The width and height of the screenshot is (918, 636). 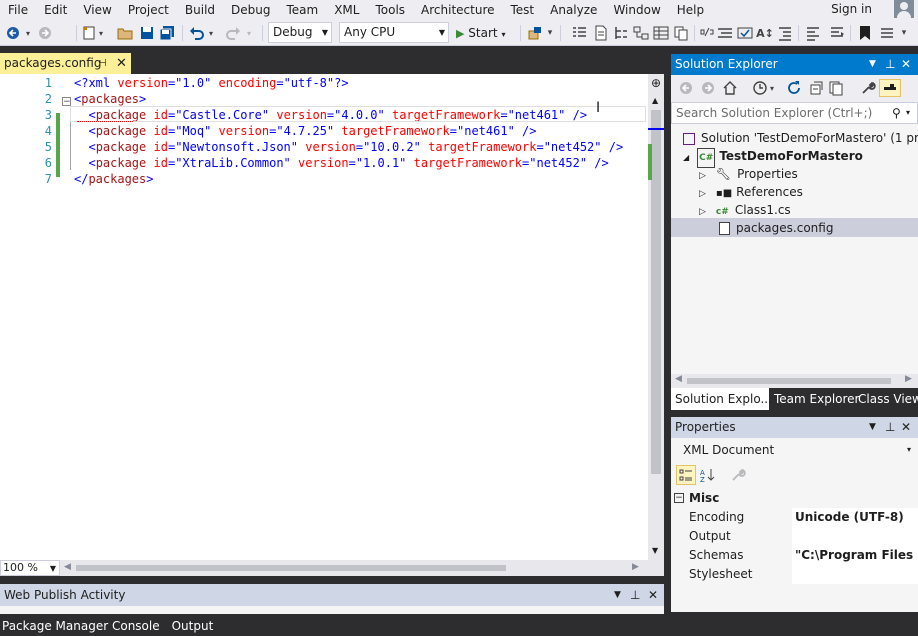 What do you see at coordinates (579, 33) in the screenshot?
I see `outline-icon` at bounding box center [579, 33].